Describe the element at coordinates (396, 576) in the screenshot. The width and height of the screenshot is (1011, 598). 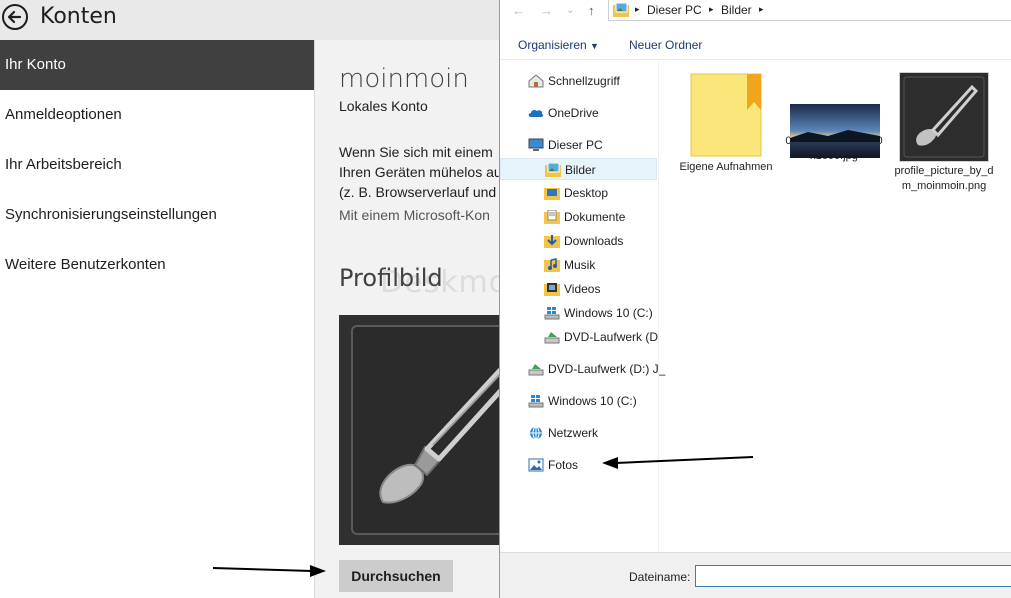
I see `browse-button: Durchsuchen` at that location.